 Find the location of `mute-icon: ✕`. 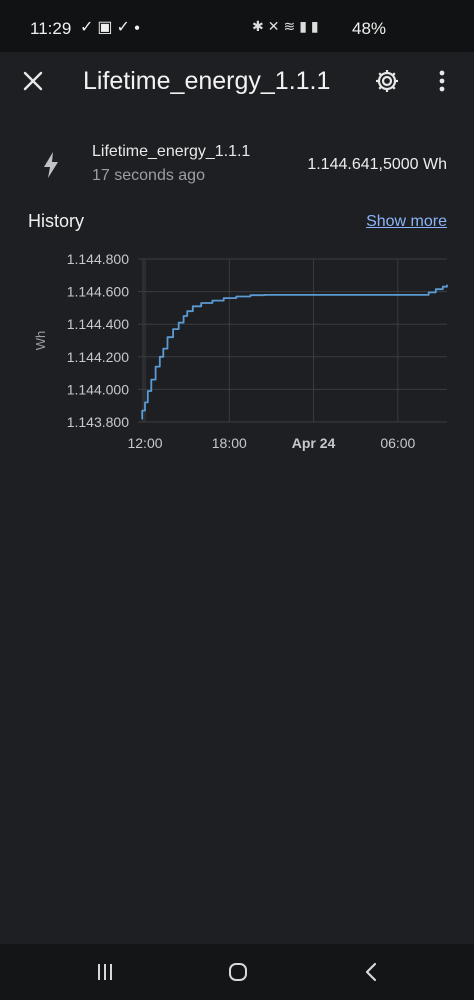

mute-icon: ✕ is located at coordinates (275, 26).